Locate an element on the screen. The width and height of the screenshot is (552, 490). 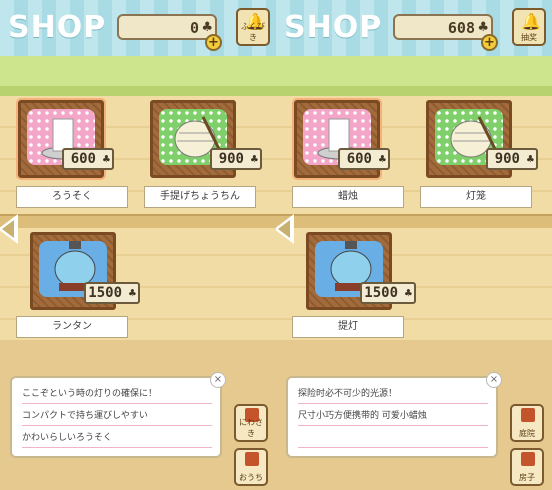
item-label: 灯笼 is located at coordinates (476, 197).